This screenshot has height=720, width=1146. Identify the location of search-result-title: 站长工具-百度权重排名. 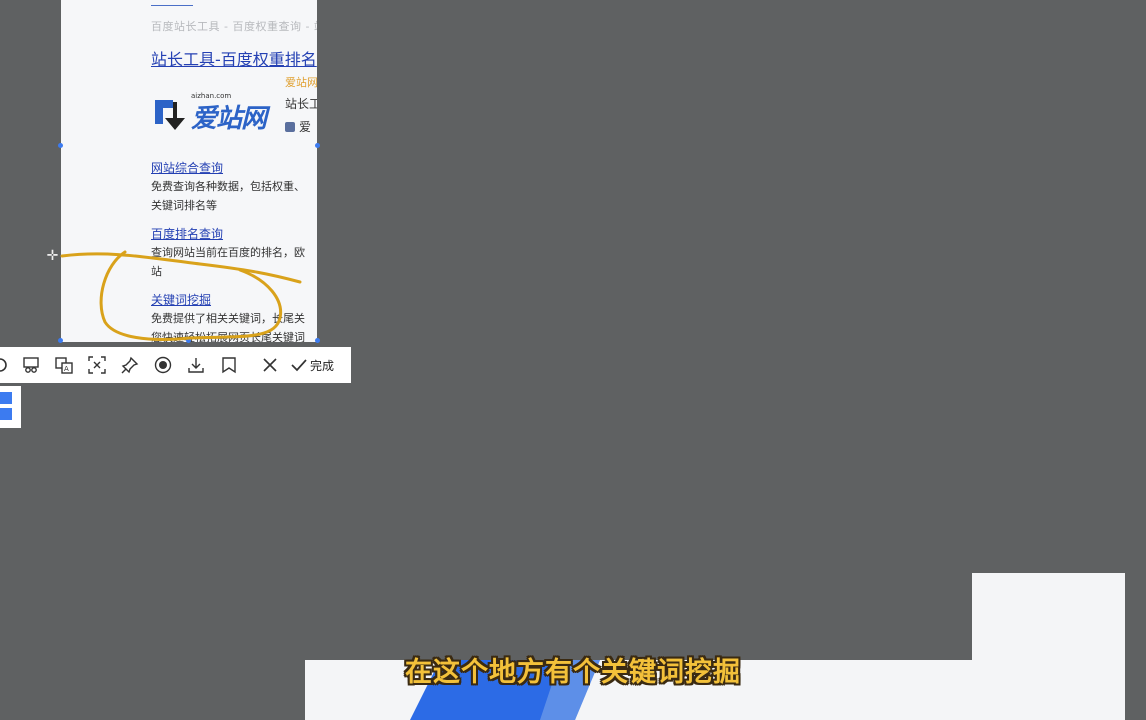
(234, 58).